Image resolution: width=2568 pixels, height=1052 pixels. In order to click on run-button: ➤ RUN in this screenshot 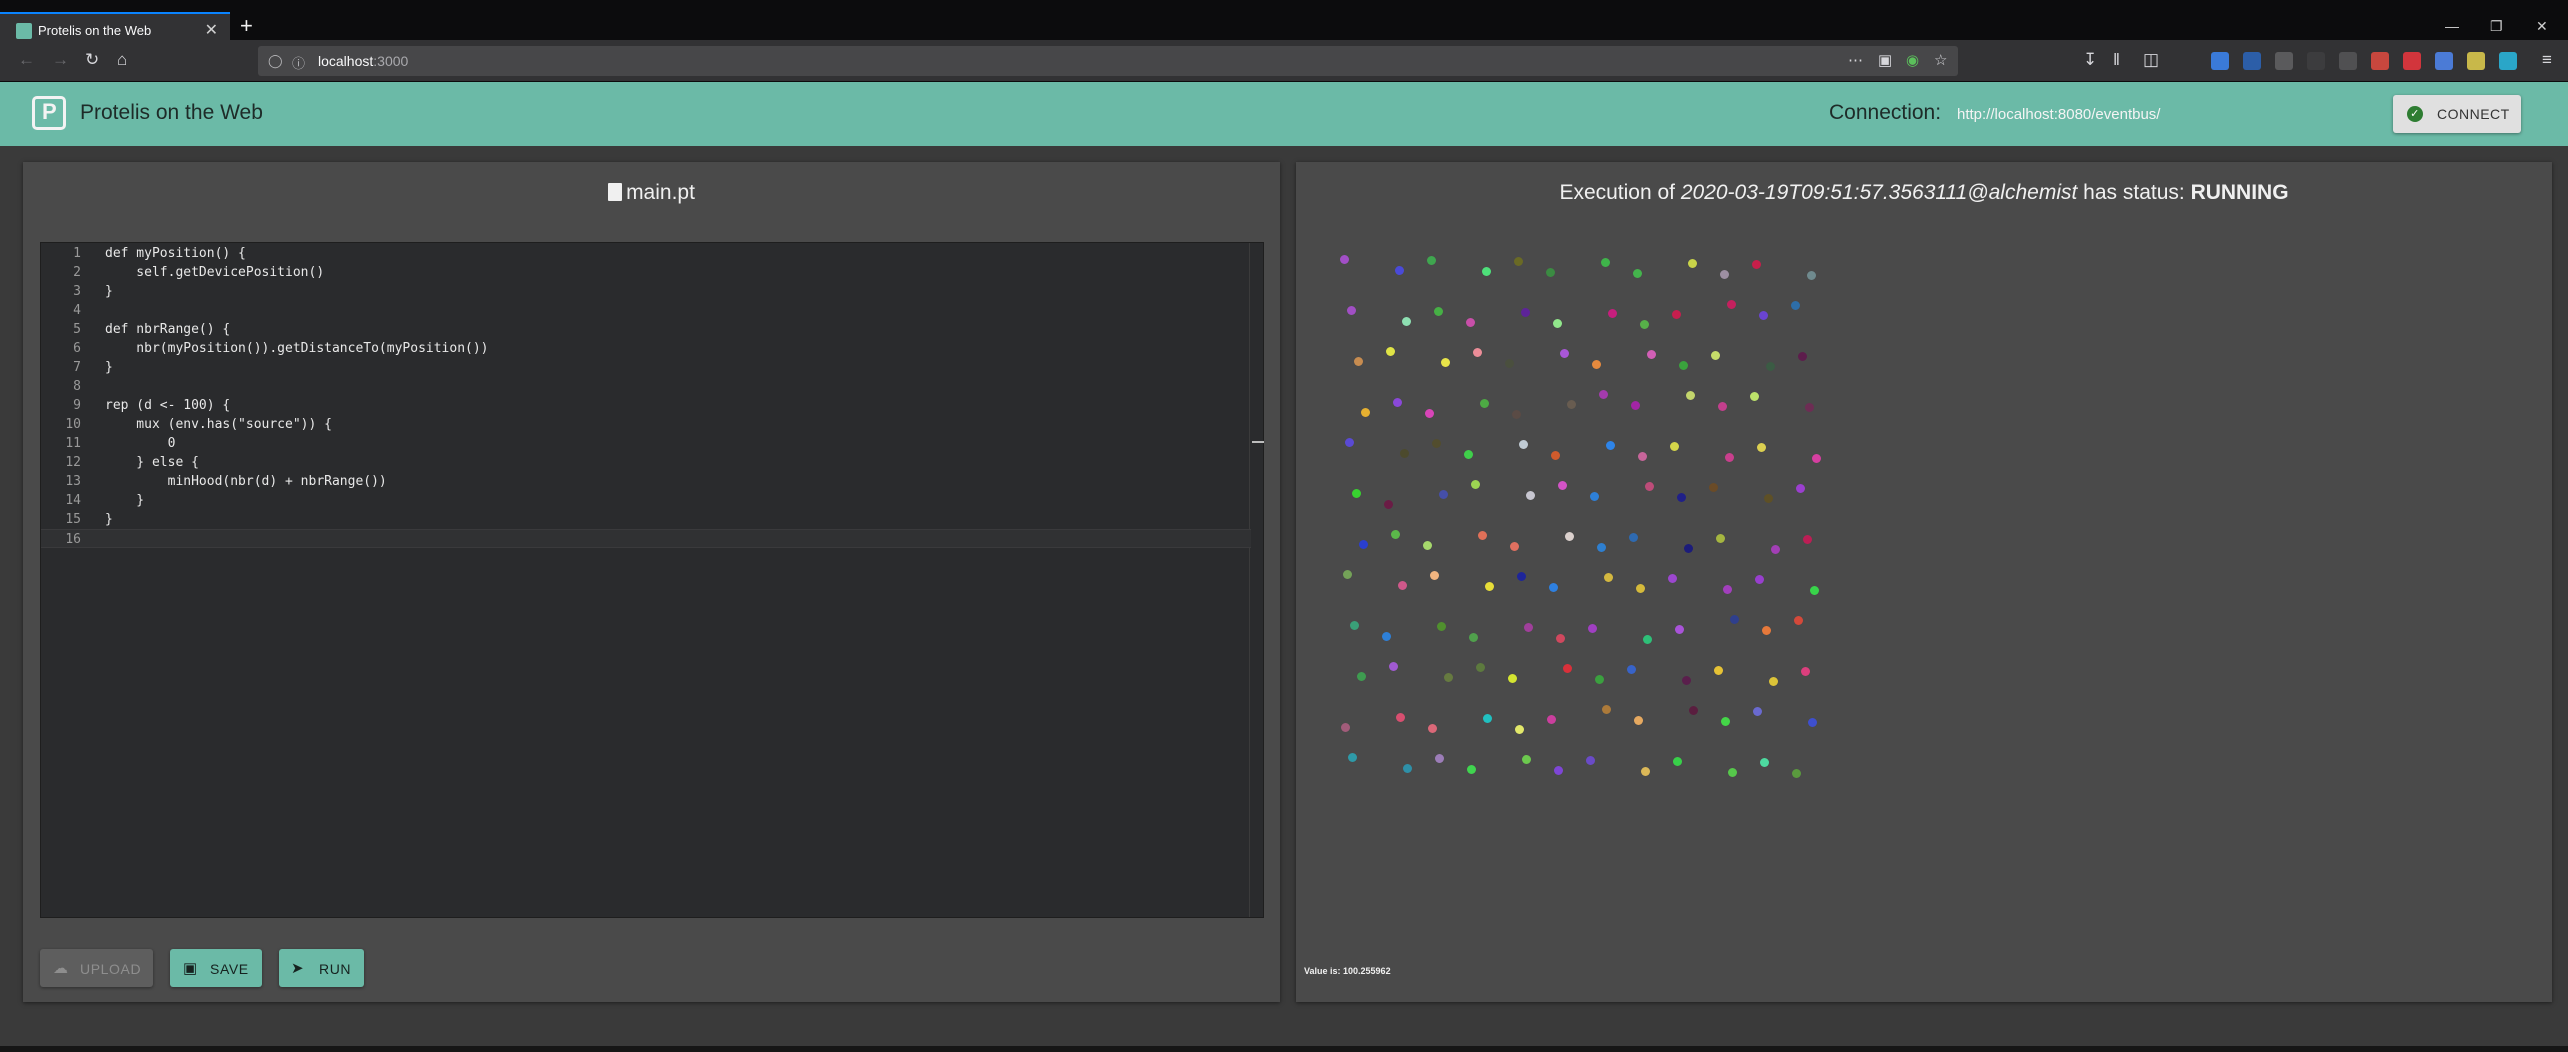, I will do `click(321, 968)`.